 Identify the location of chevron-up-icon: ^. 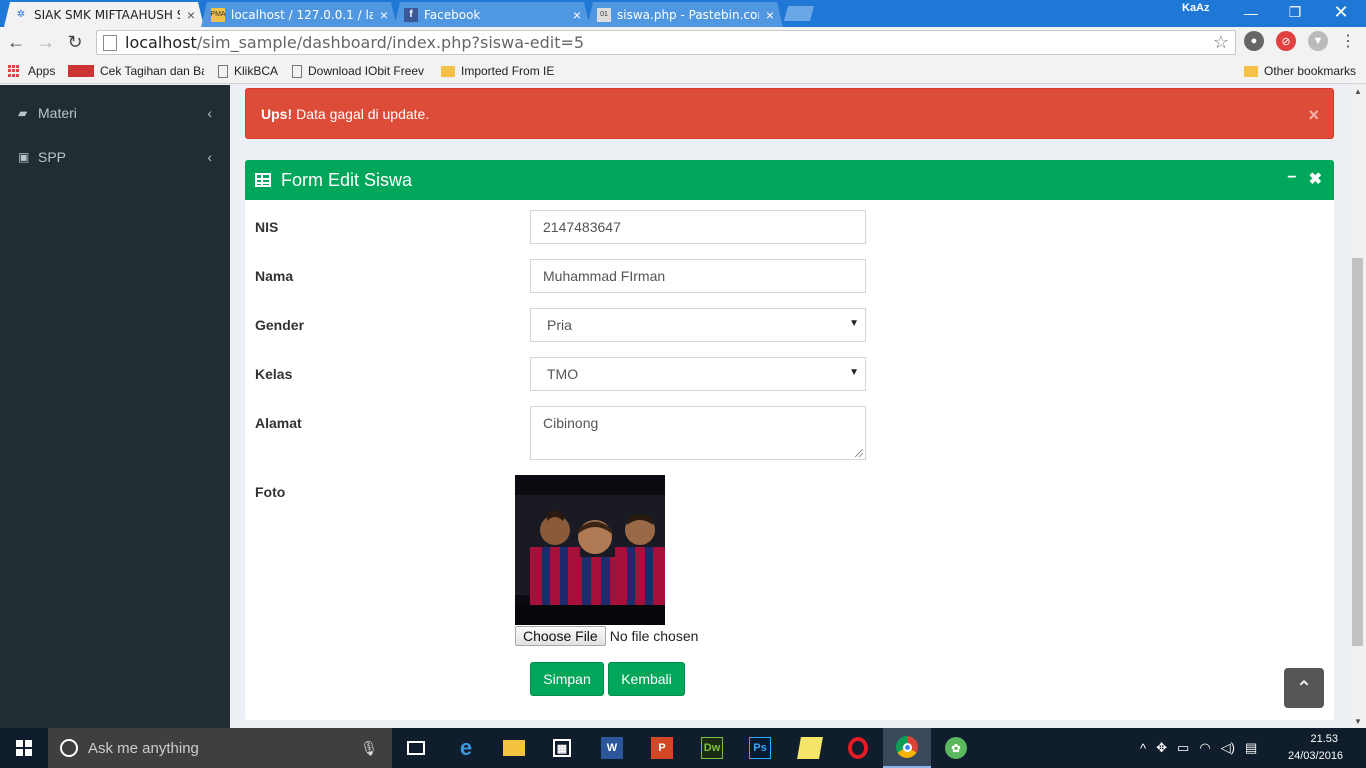
(1143, 748).